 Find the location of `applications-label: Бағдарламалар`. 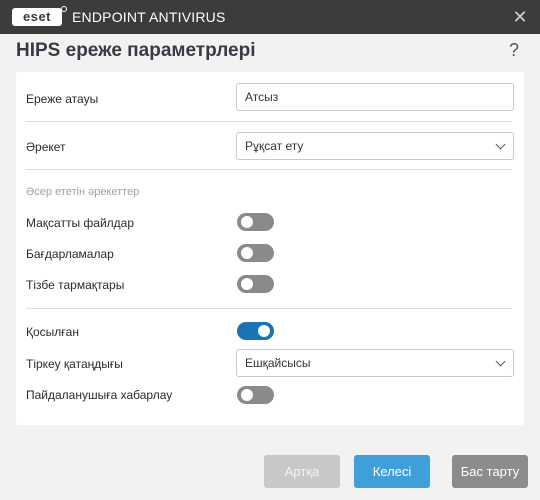

applications-label: Бағдарламалар is located at coordinates (70, 254).